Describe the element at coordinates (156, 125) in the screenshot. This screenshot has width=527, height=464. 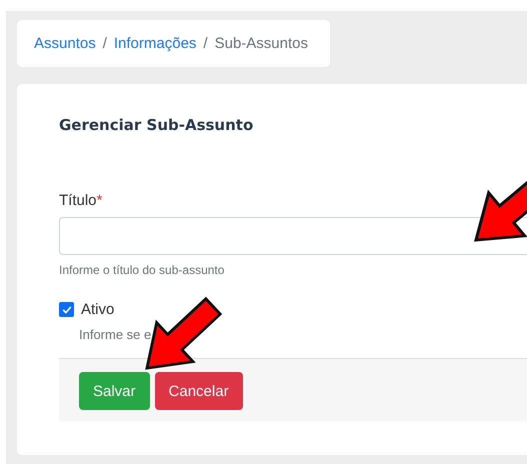
I see `form-title: Gerenciar Sub-Assunto` at that location.